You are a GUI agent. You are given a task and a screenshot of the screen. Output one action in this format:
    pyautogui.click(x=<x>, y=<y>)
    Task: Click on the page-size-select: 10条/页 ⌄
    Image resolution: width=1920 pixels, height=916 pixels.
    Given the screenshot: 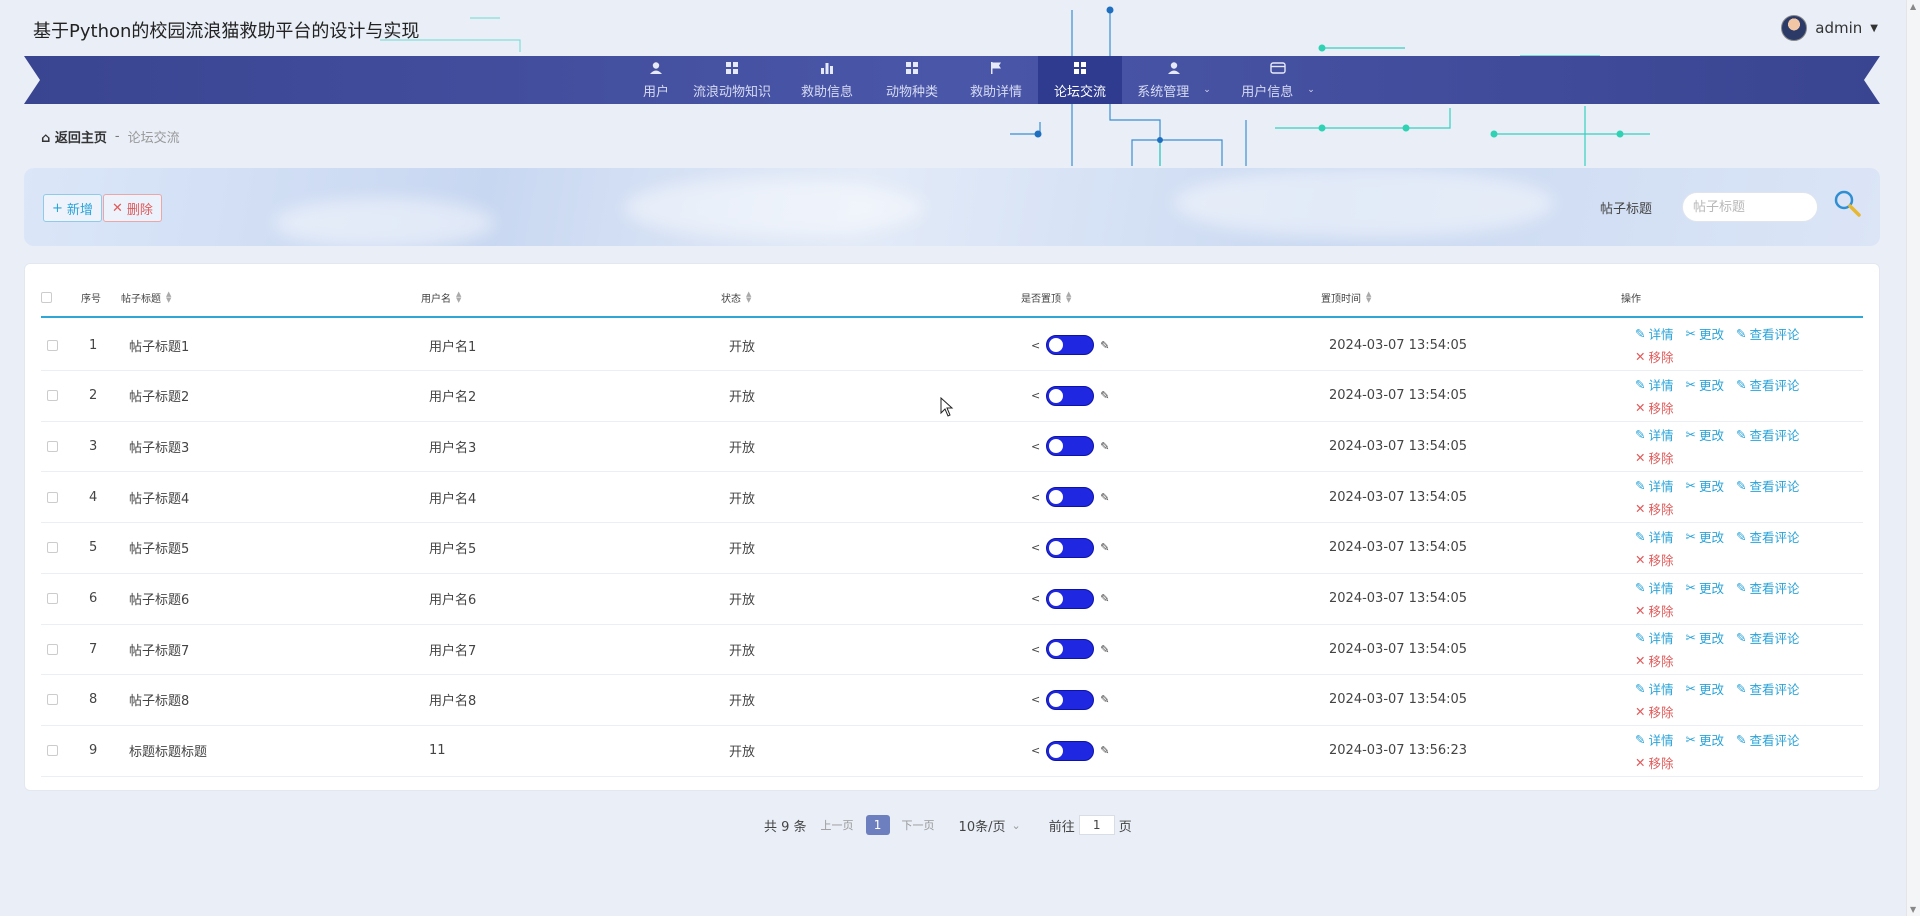 What is the action you would take?
    pyautogui.click(x=990, y=825)
    